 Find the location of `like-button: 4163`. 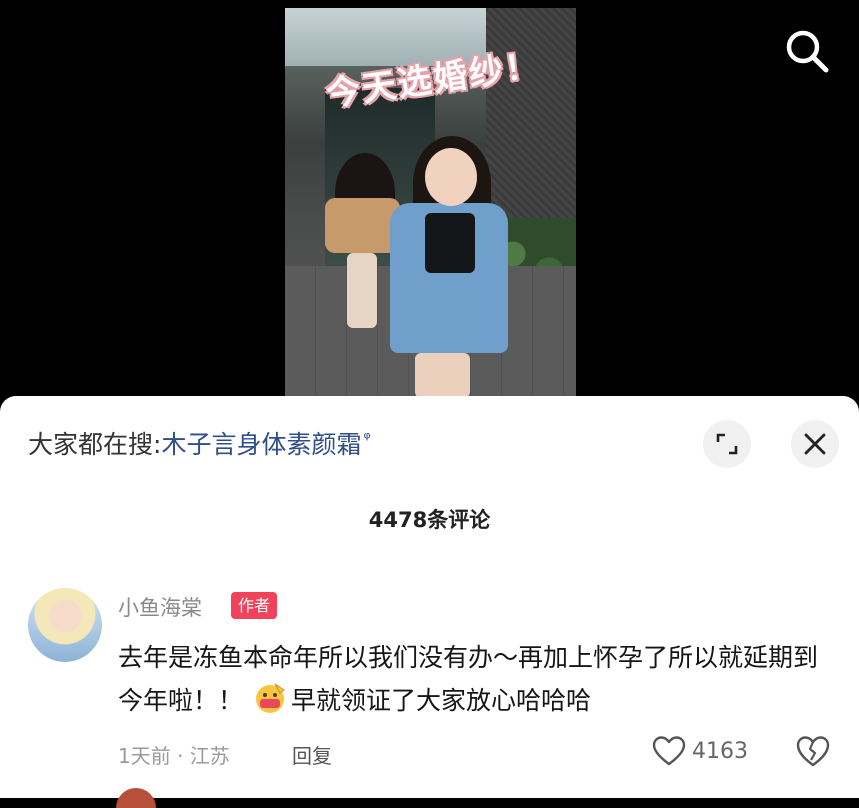

like-button: 4163 is located at coordinates (700, 751).